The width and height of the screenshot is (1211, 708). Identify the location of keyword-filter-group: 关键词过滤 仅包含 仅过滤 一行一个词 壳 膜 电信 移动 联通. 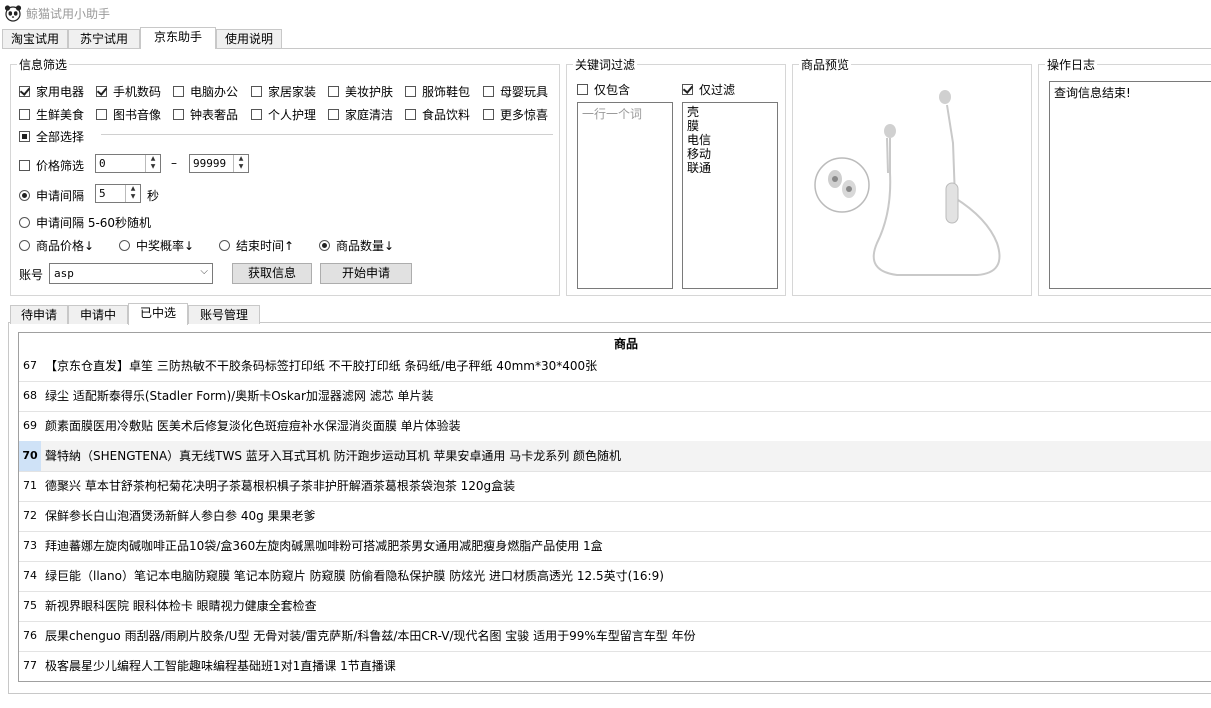
(676, 176).